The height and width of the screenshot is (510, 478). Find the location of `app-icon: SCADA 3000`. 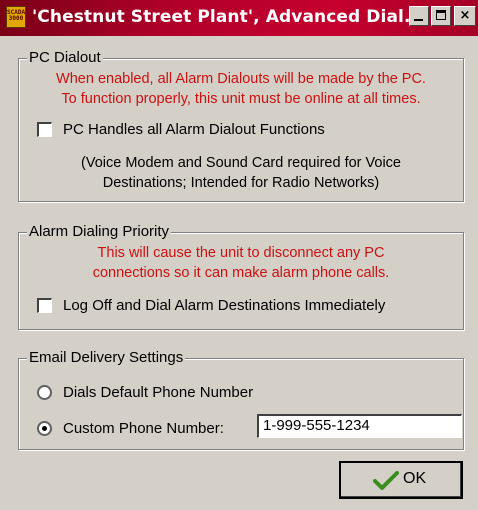

app-icon: SCADA 3000 is located at coordinates (16, 17).